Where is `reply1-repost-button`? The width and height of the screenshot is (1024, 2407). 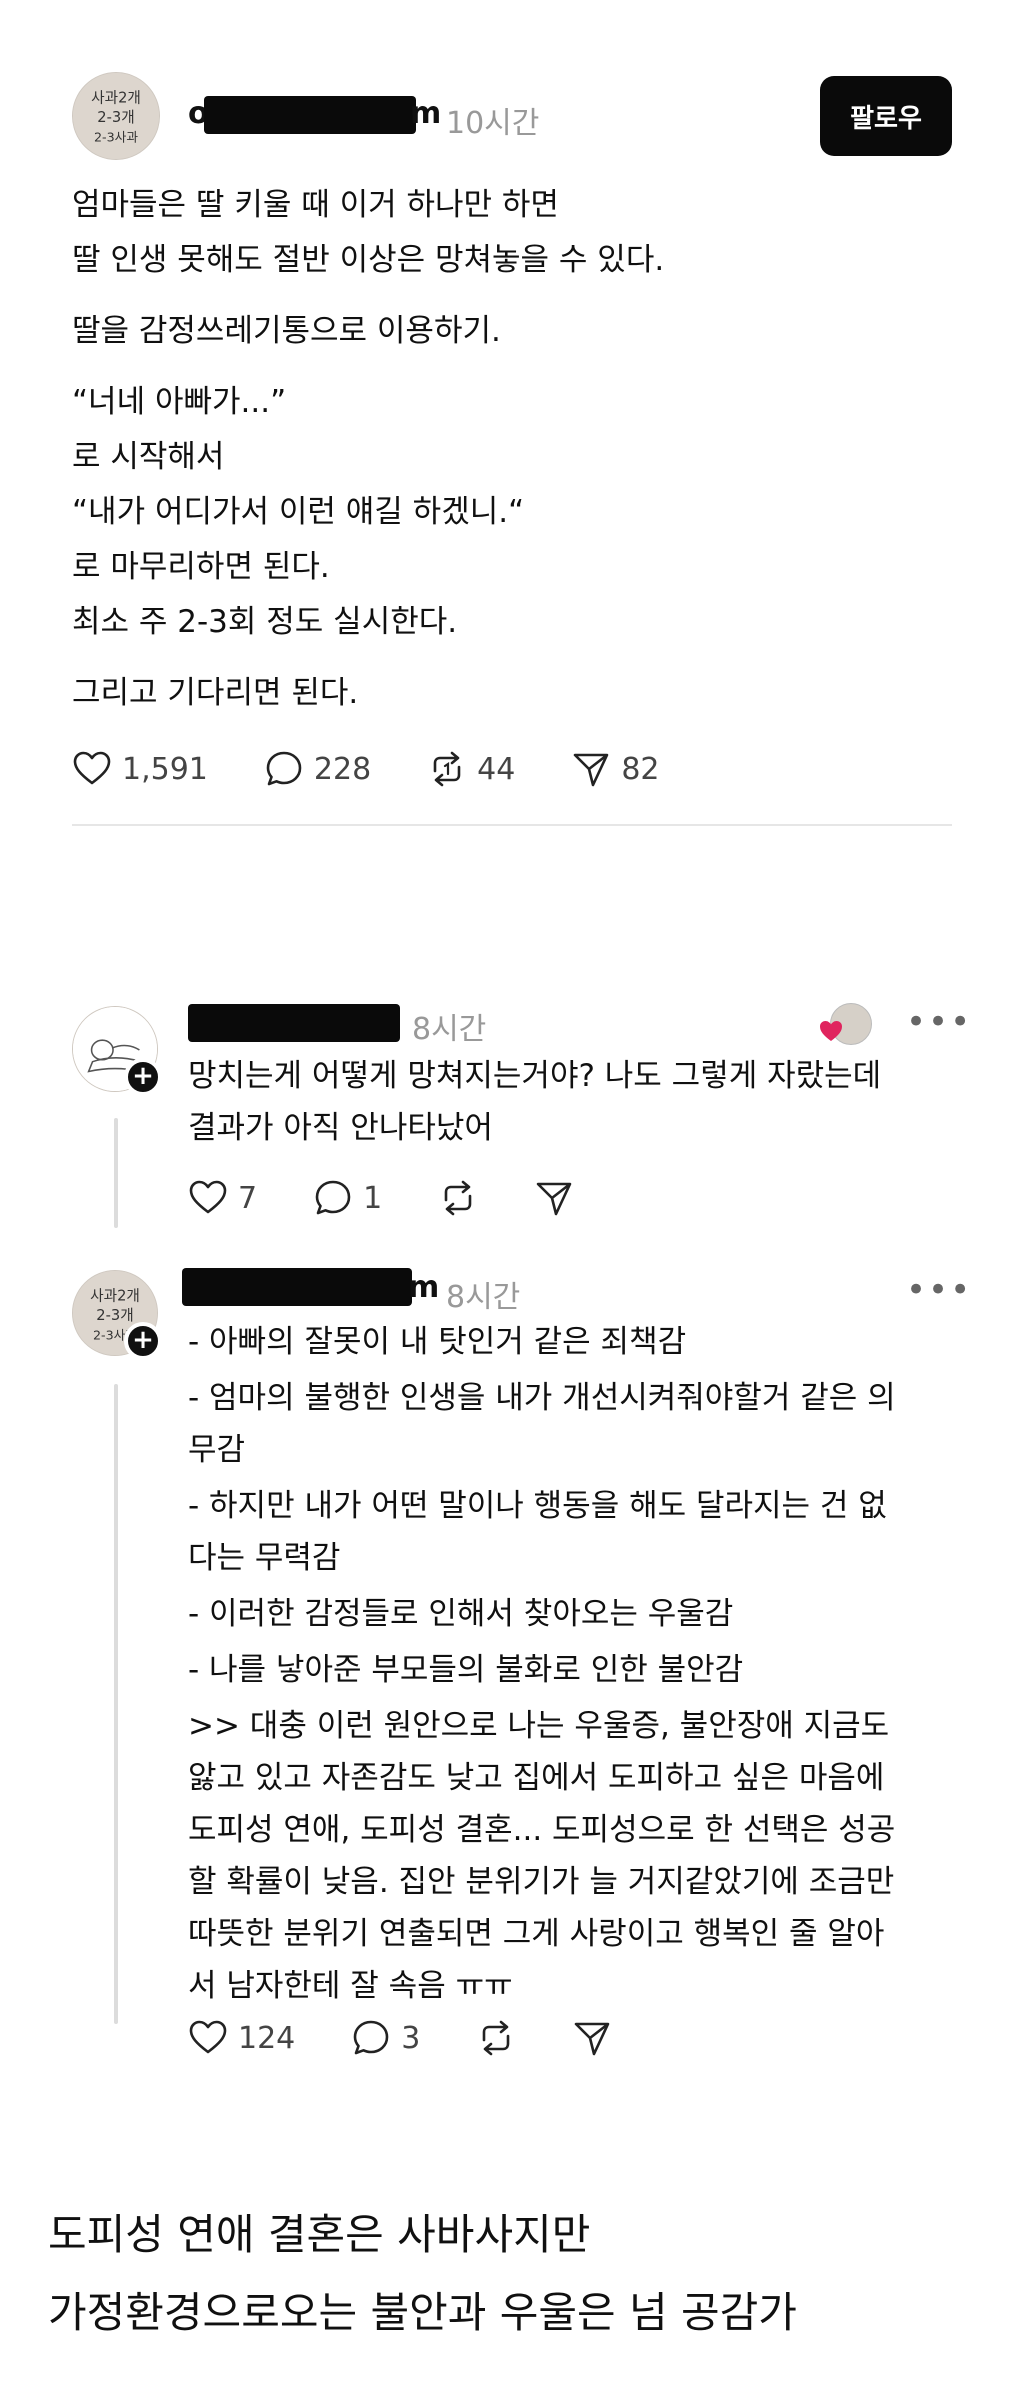
reply1-repost-button is located at coordinates (458, 1198).